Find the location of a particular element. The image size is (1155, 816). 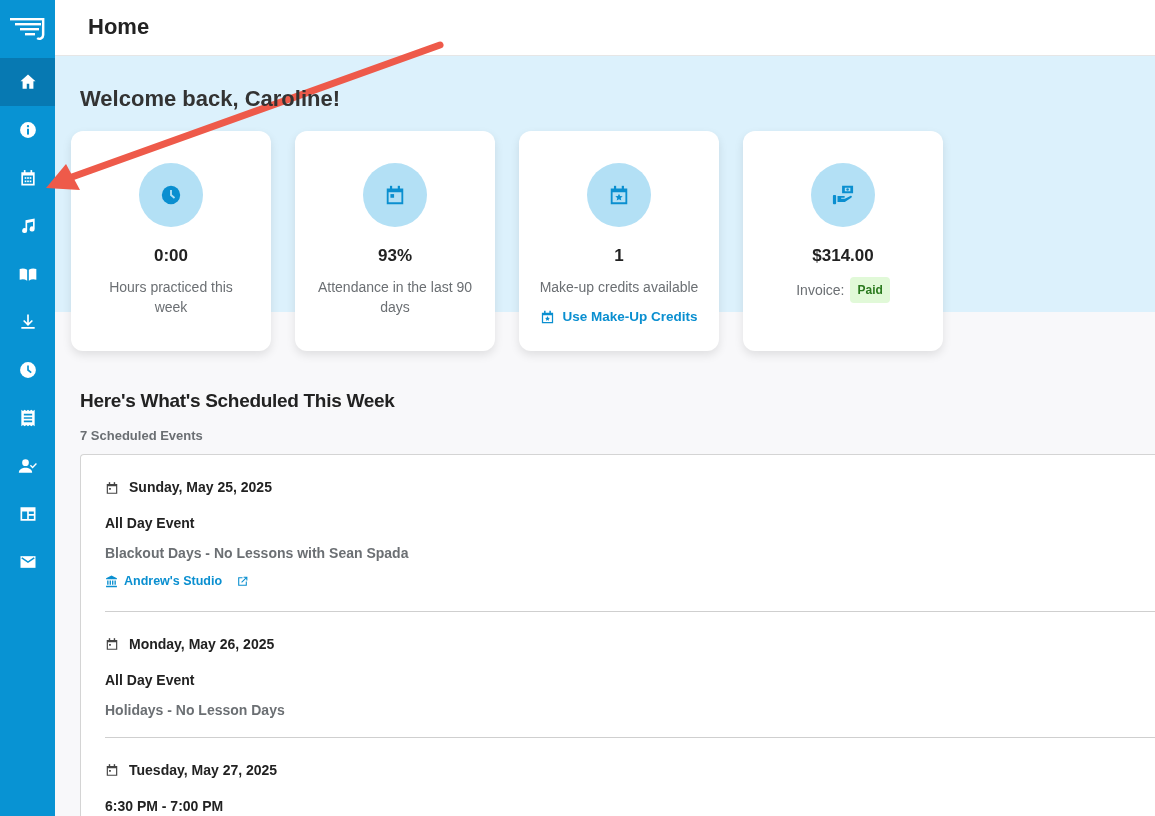

stat-label: Hours practiced this week is located at coordinates (171, 297).